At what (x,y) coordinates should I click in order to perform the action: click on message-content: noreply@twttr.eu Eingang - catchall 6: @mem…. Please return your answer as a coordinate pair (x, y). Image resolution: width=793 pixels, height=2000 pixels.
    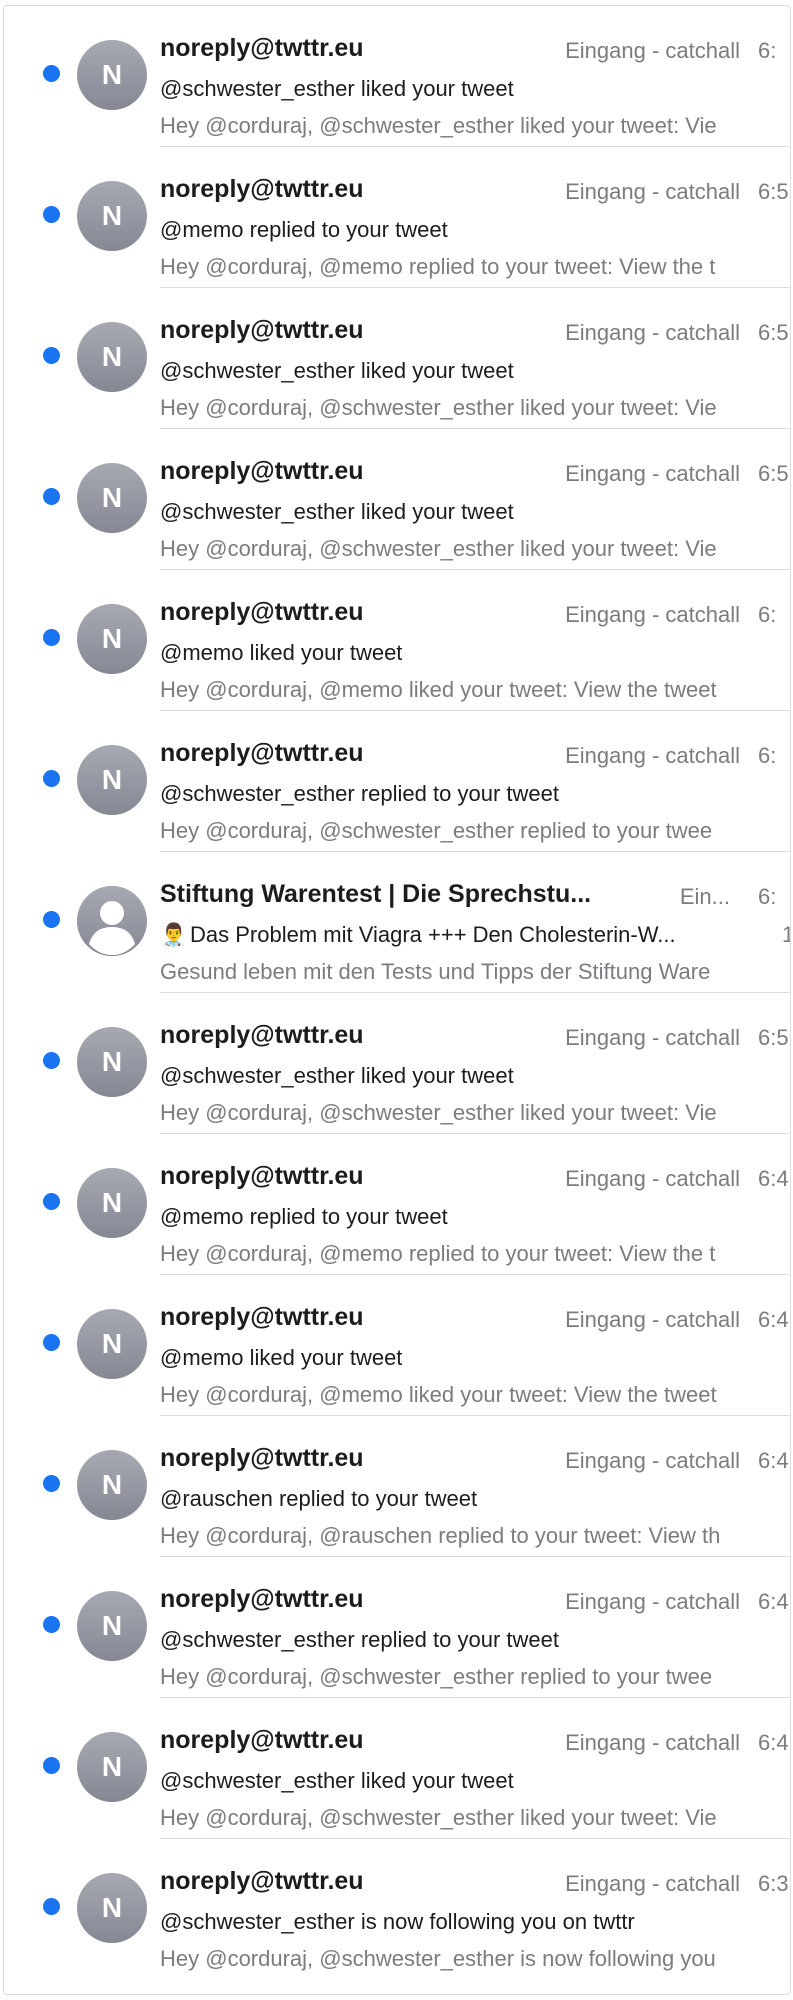
    Looking at the image, I should click on (475, 654).